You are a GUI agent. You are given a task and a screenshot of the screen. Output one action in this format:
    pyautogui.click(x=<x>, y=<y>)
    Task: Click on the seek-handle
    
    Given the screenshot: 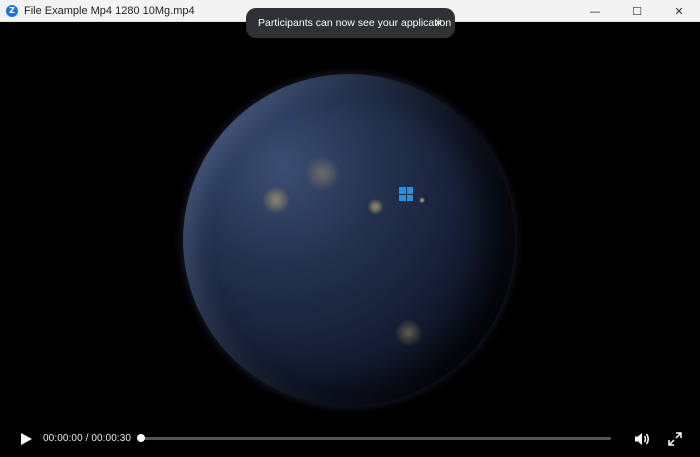 What is the action you would take?
    pyautogui.click(x=141, y=438)
    